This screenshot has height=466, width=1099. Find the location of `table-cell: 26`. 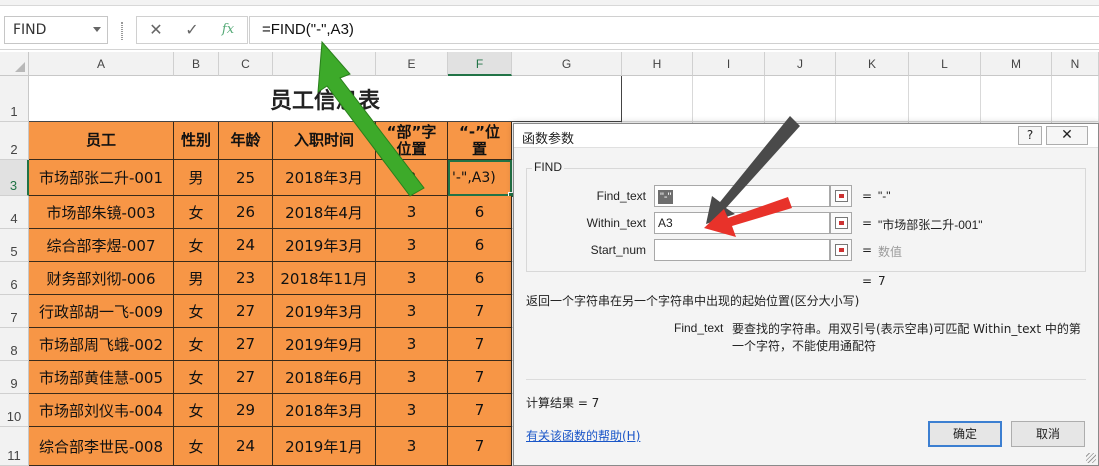

table-cell: 26 is located at coordinates (246, 212).